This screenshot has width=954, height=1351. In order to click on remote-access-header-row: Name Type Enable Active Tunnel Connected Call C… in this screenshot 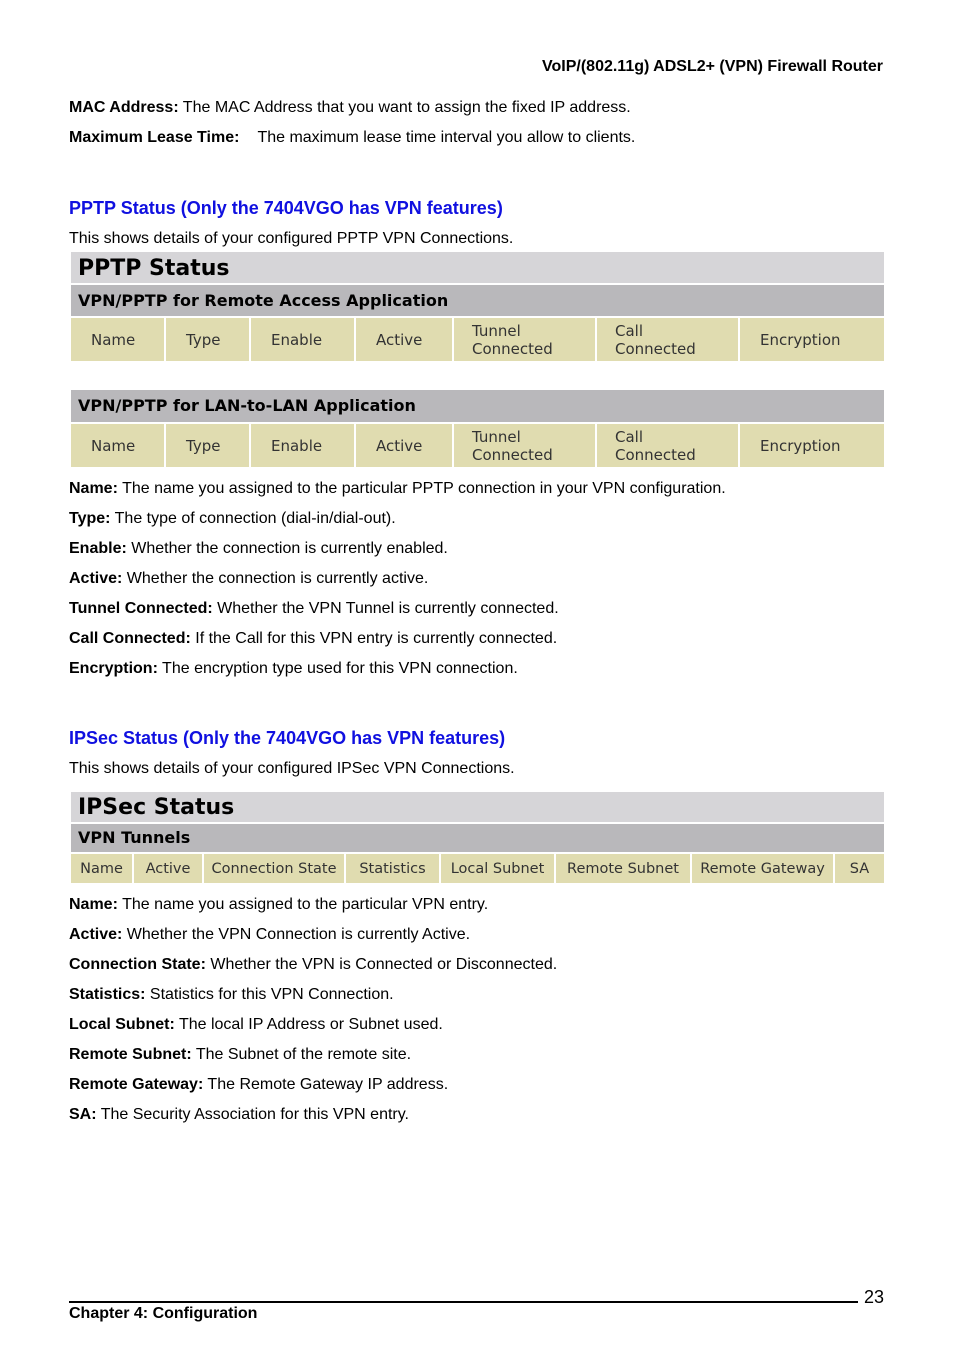, I will do `click(477, 339)`.